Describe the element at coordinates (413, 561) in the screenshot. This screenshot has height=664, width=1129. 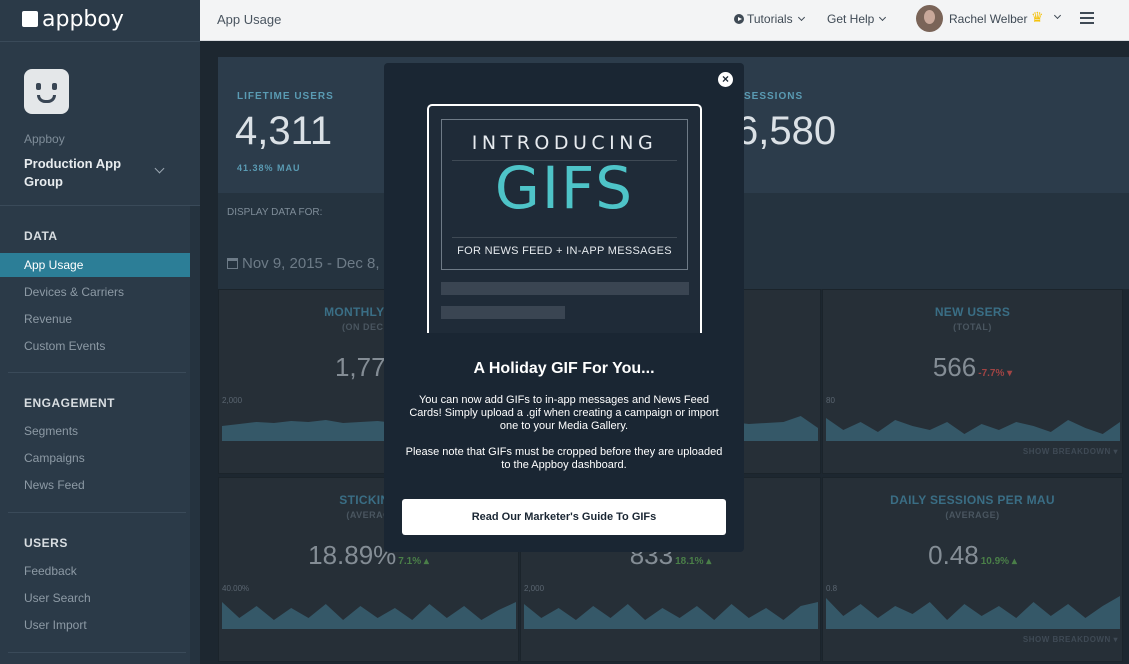
I see `card-delta: 7.1% ▴` at that location.